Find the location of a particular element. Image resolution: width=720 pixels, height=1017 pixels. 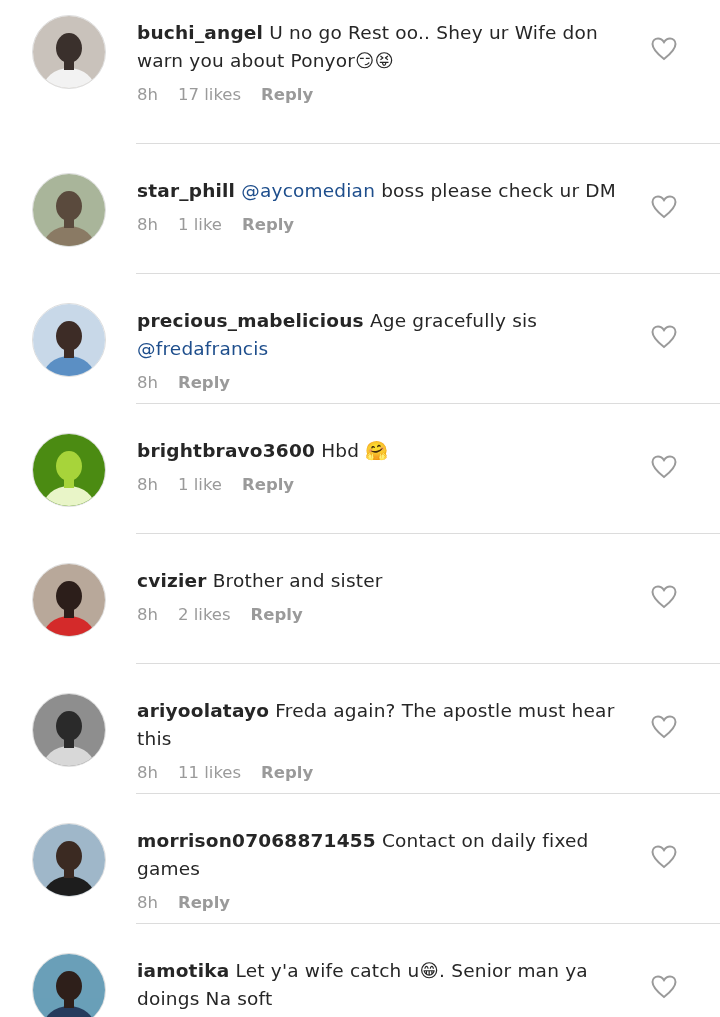

like-count: 11 likes is located at coordinates (209, 772).